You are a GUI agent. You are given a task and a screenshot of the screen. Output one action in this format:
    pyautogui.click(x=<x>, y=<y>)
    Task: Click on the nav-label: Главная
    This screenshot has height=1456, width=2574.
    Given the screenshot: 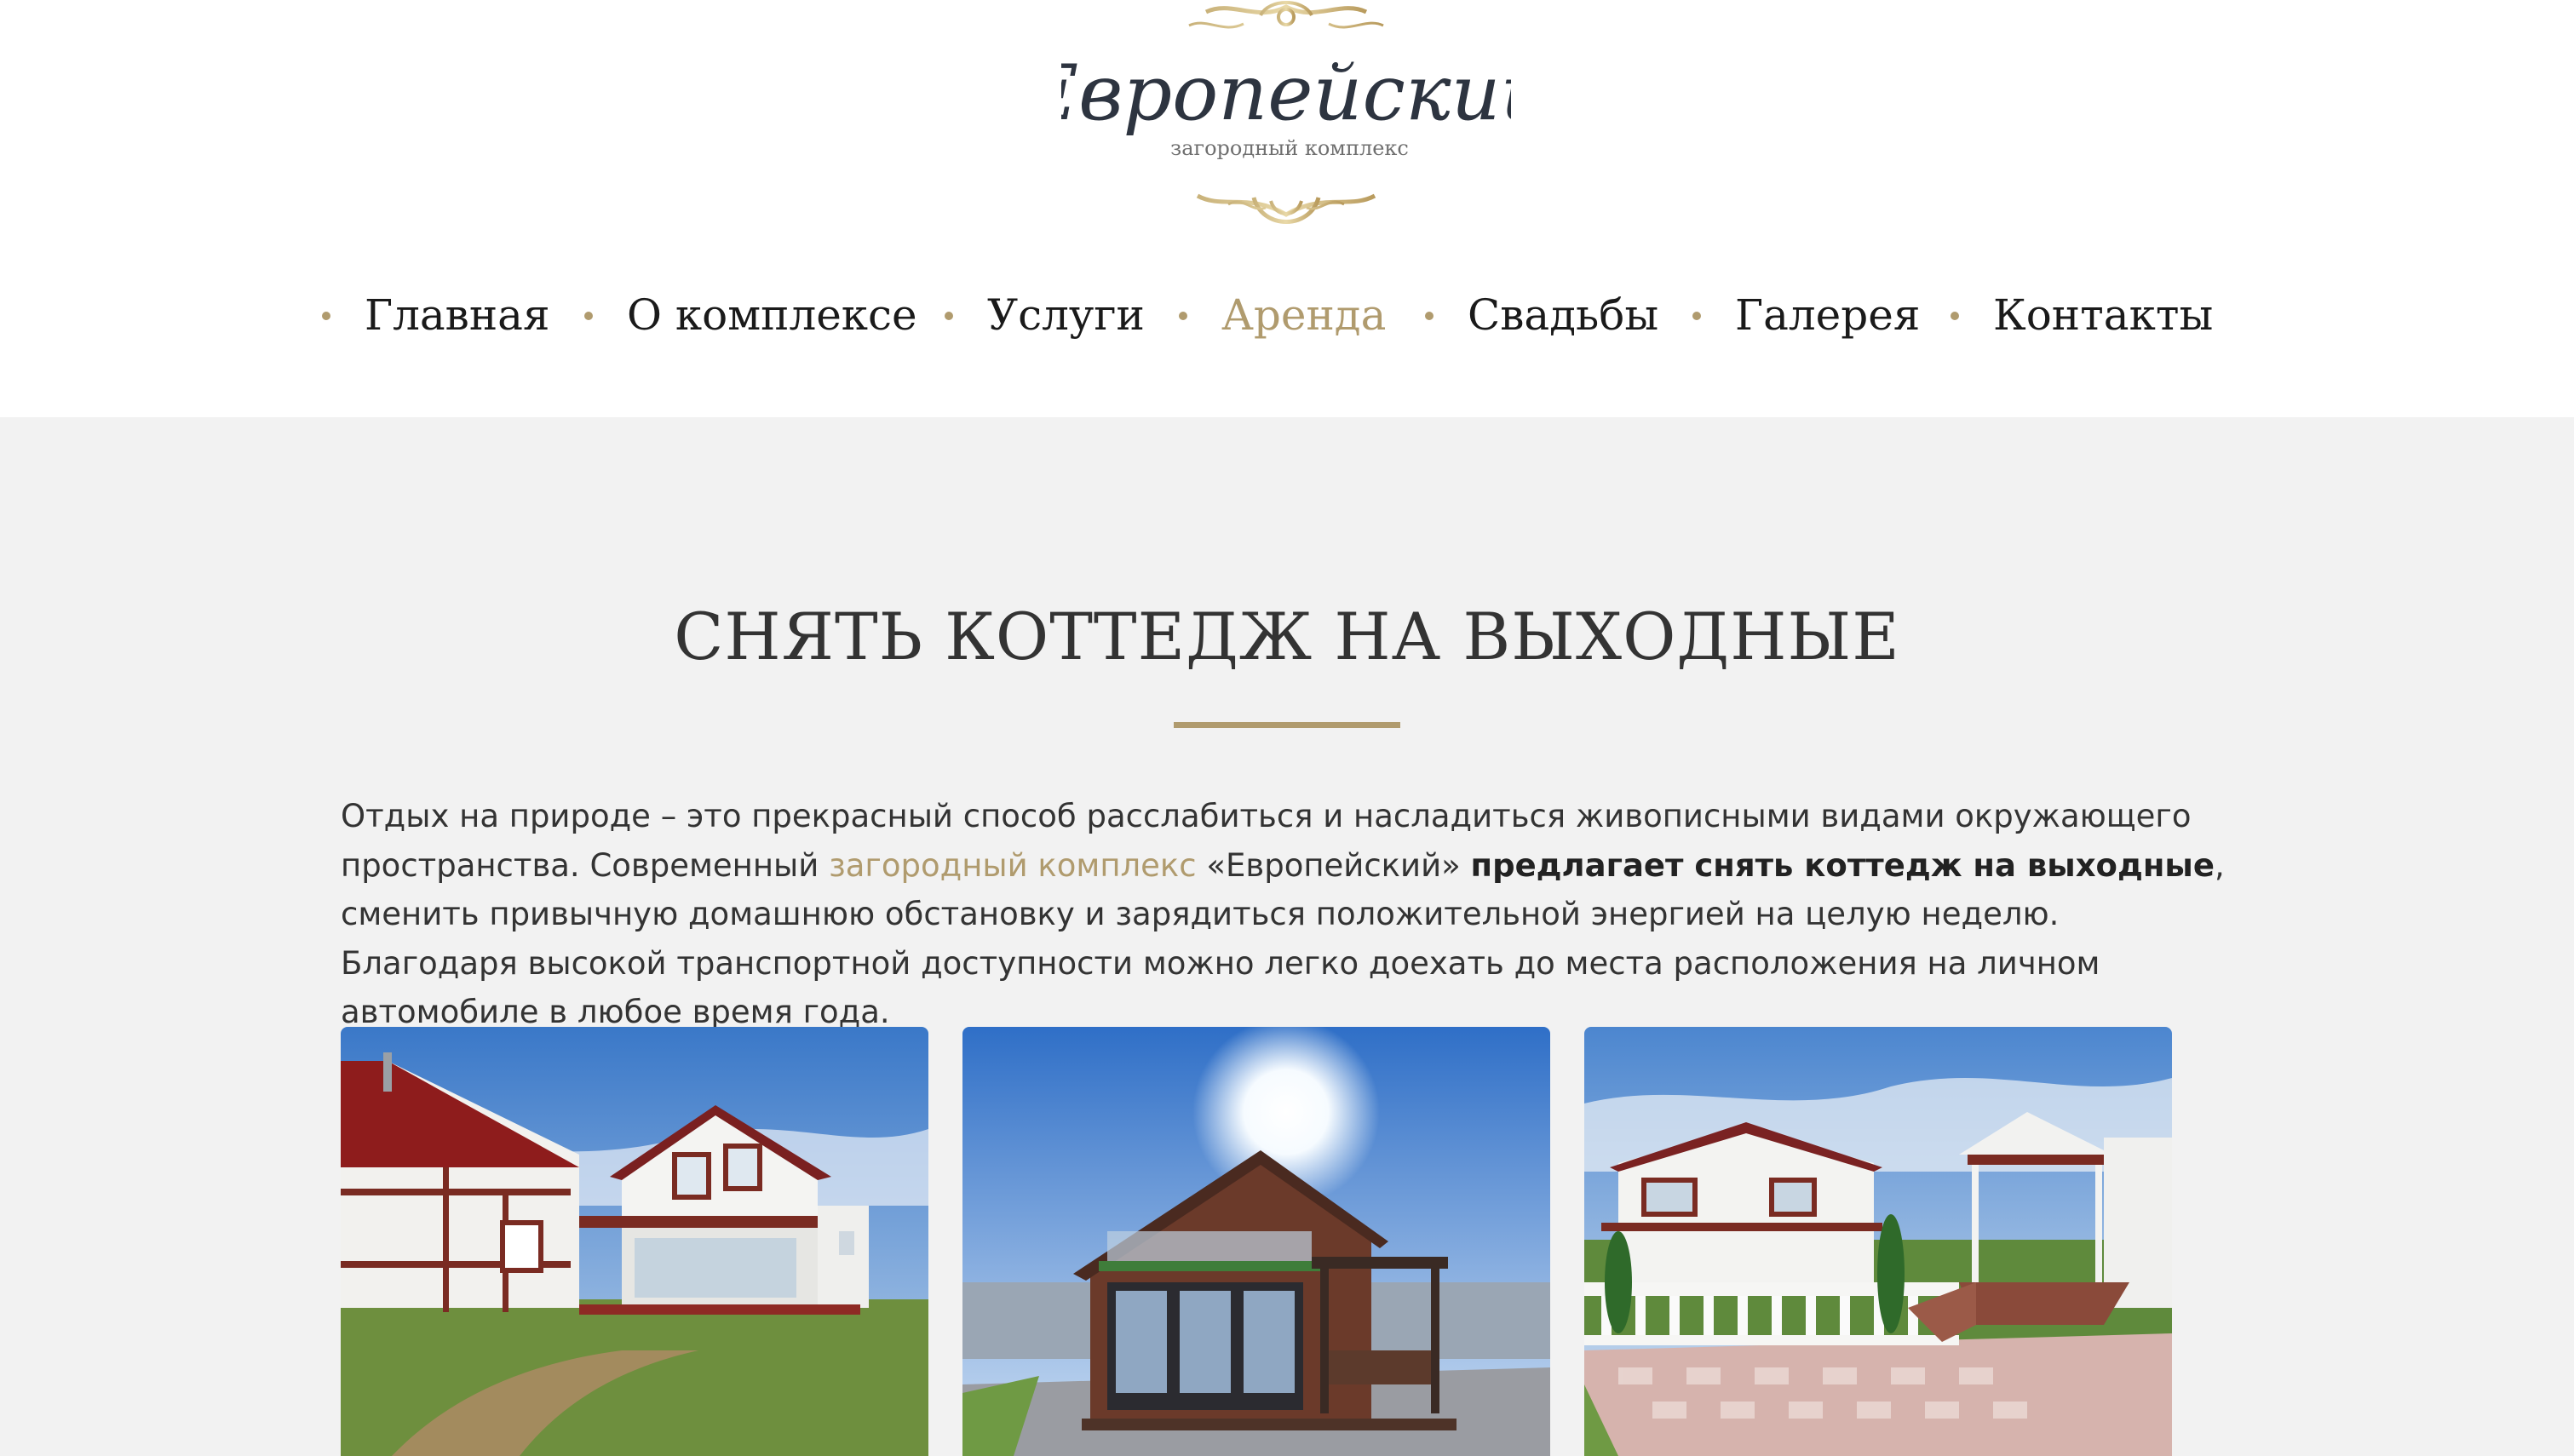 What is the action you would take?
    pyautogui.click(x=457, y=315)
    